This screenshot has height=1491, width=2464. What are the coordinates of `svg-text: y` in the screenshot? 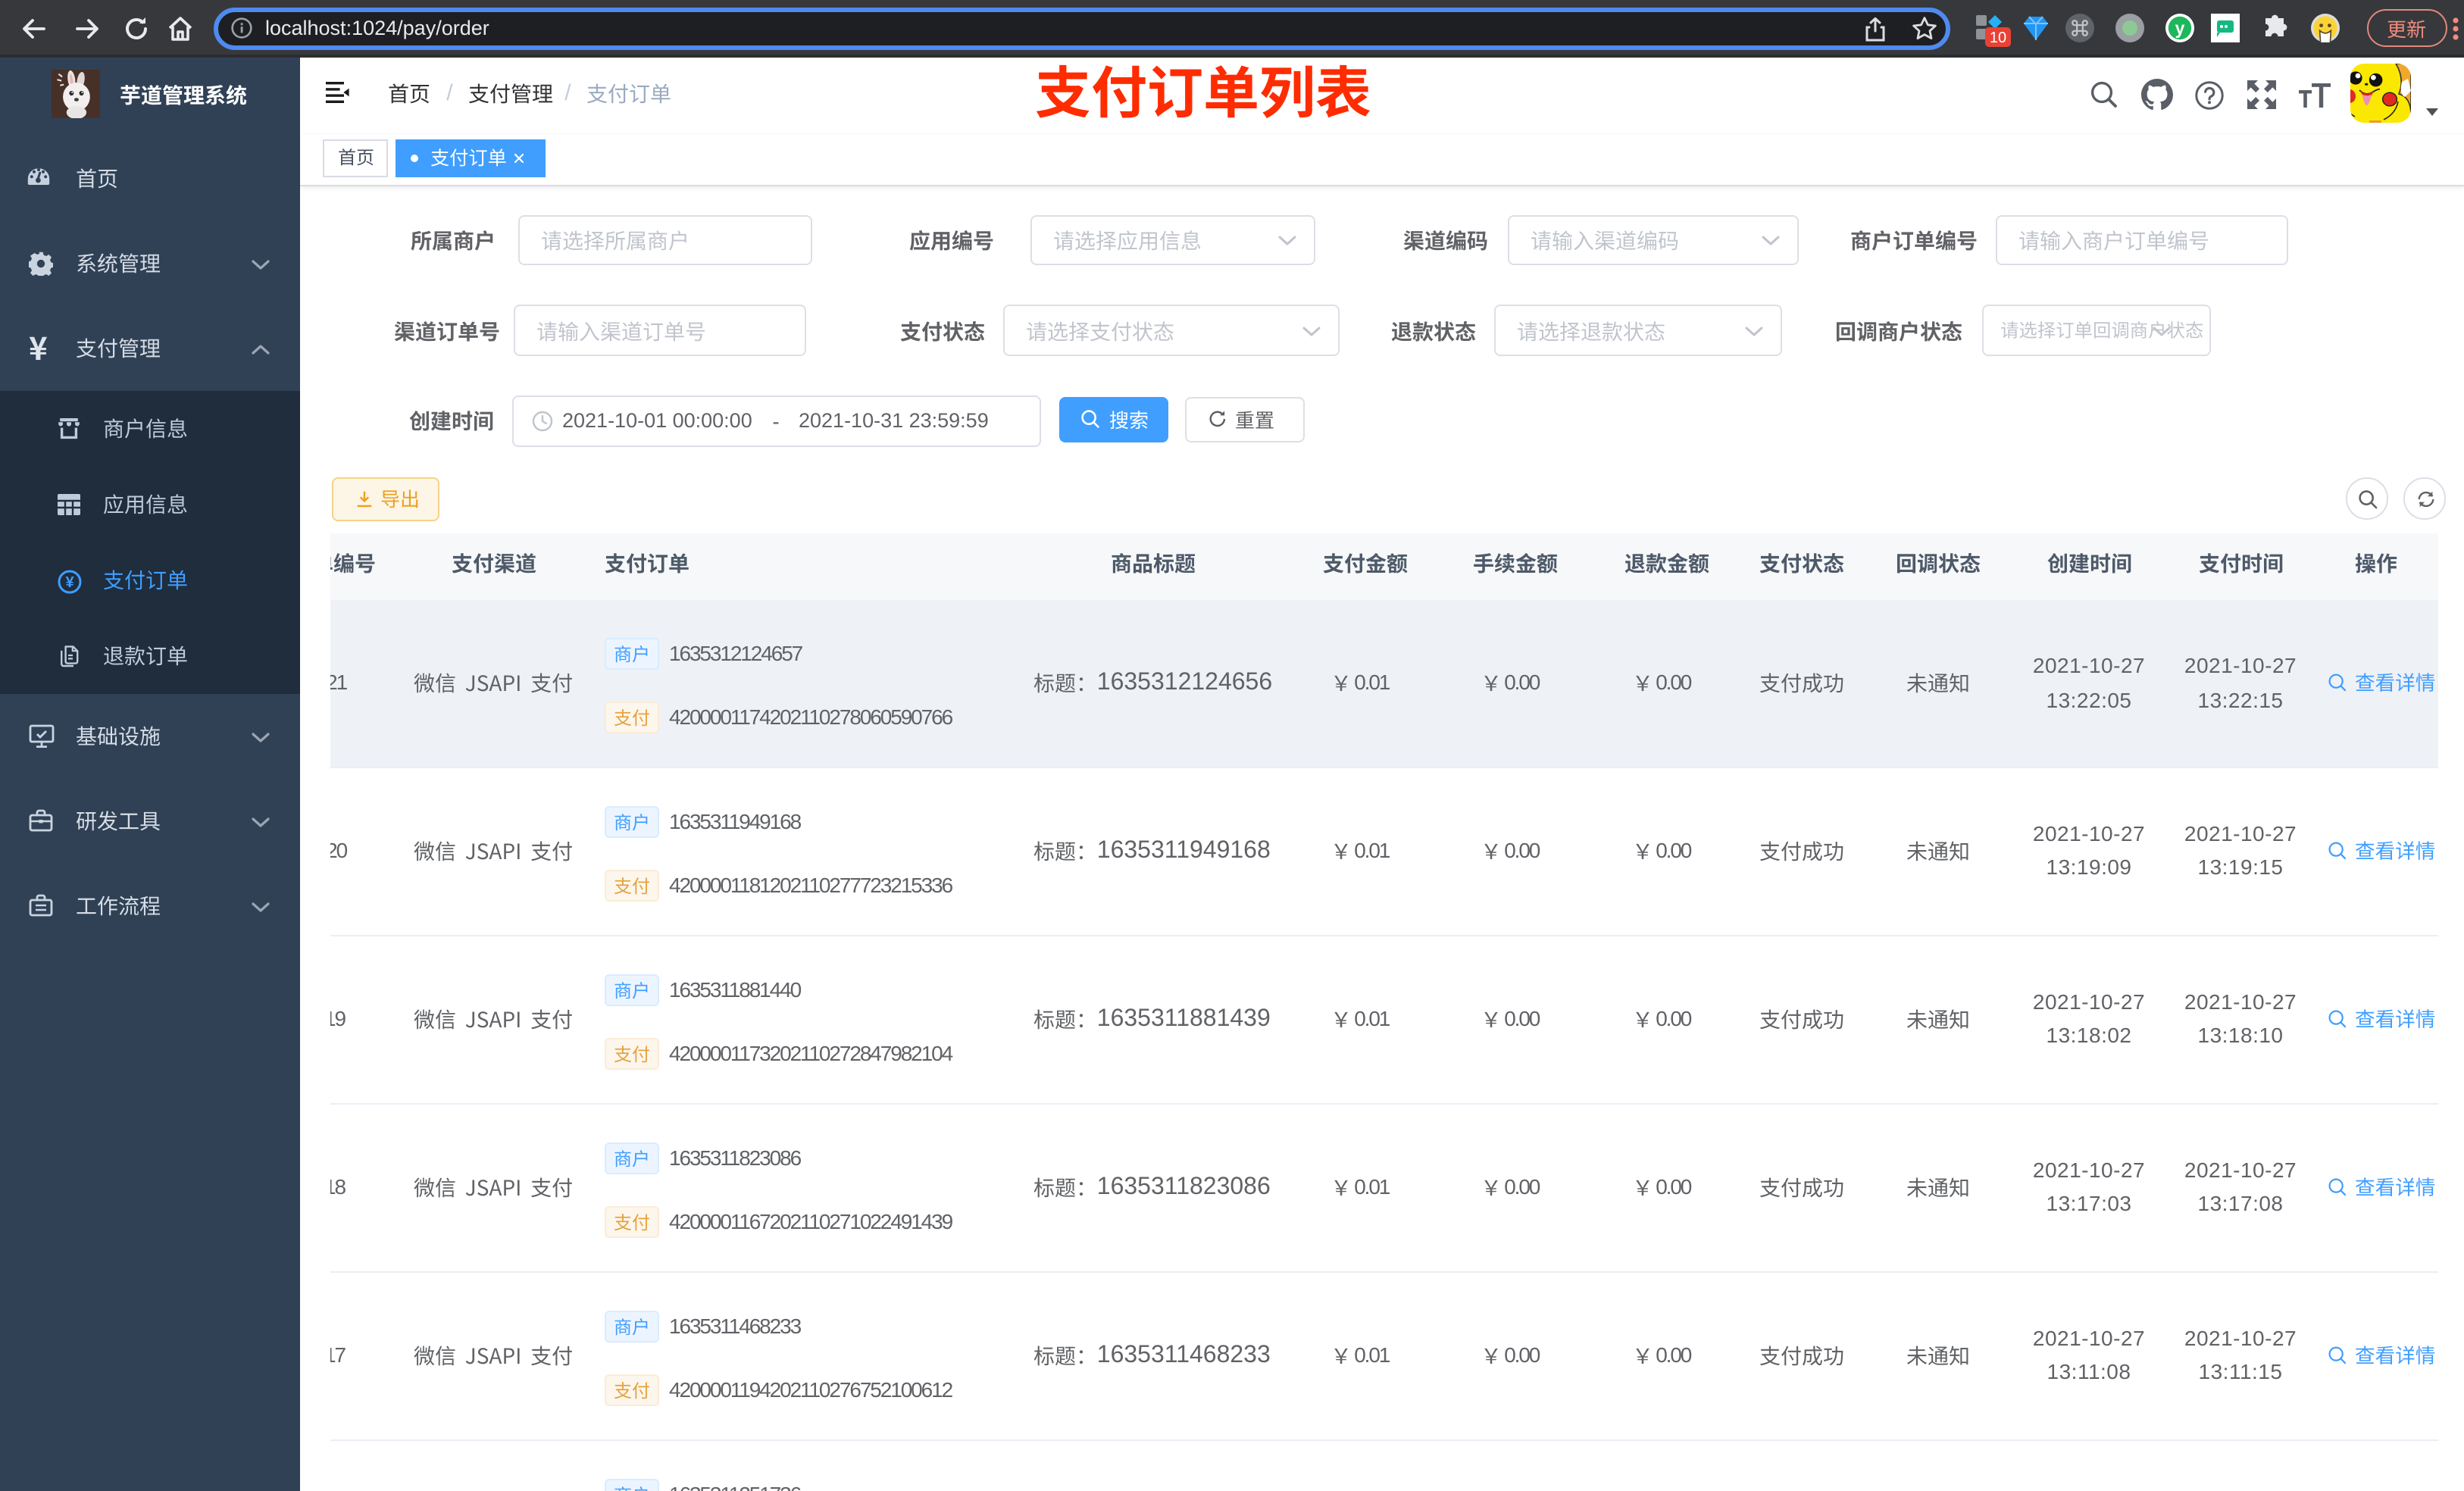 It's located at (2180, 28).